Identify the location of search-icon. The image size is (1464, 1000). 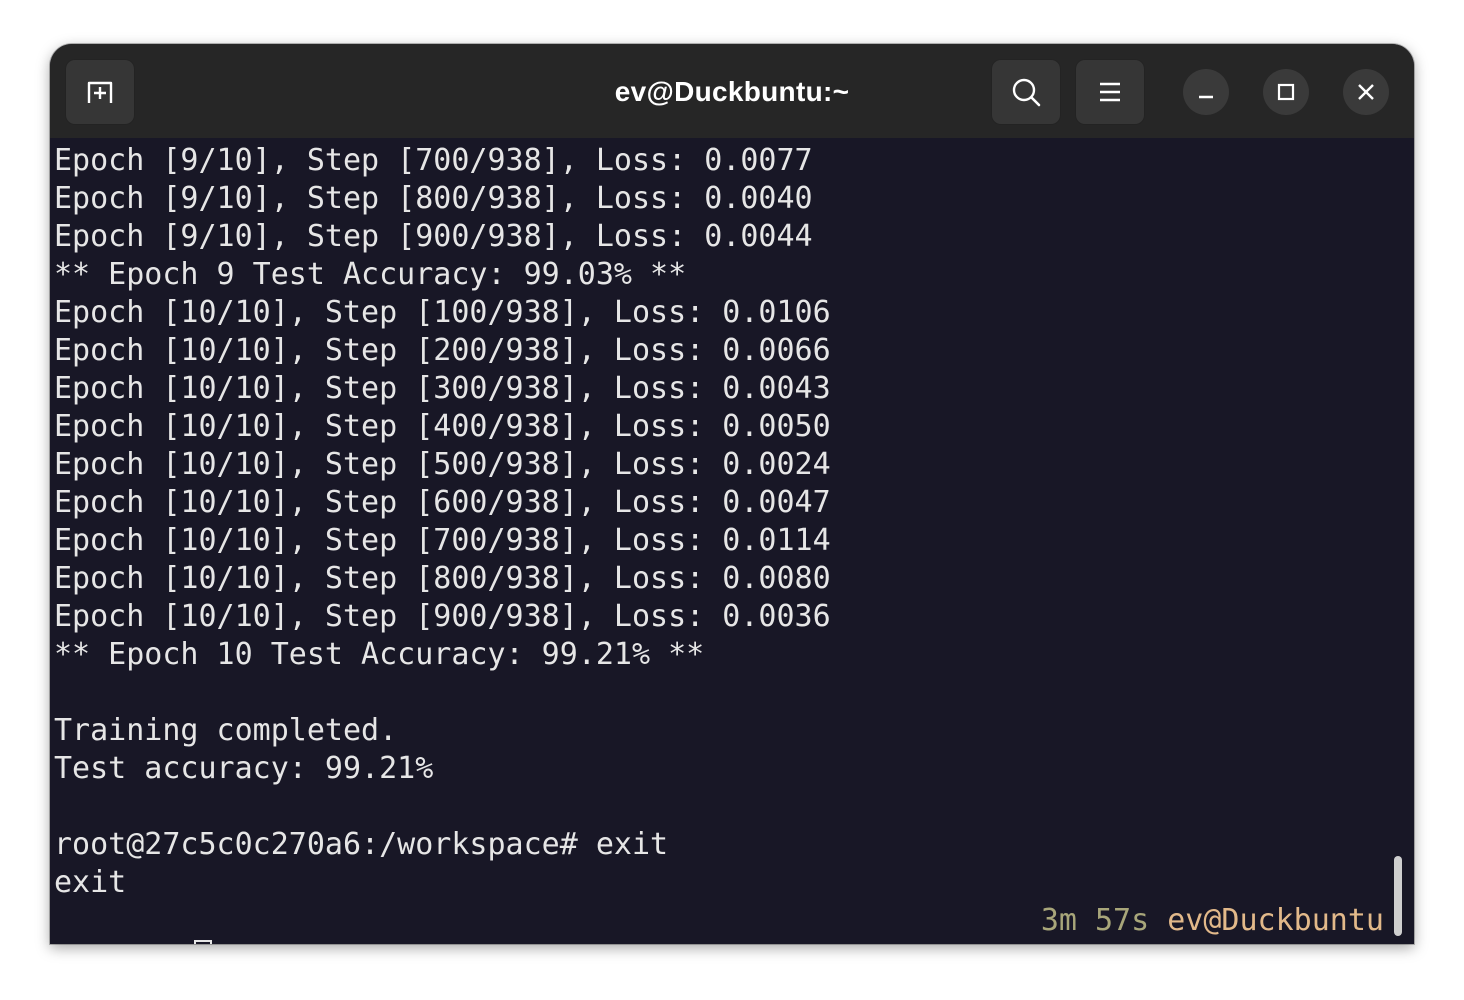
(1026, 92).